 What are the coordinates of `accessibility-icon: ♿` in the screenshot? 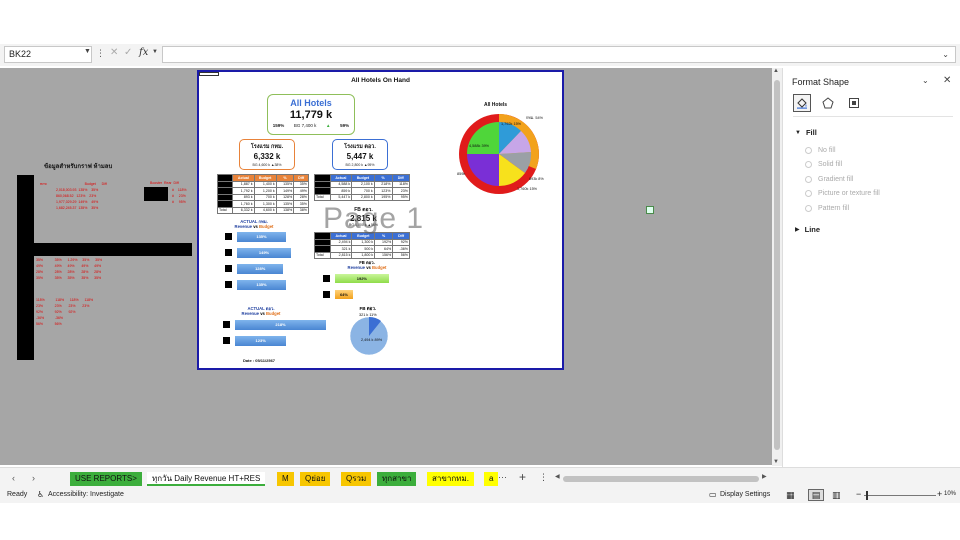 It's located at (40, 494).